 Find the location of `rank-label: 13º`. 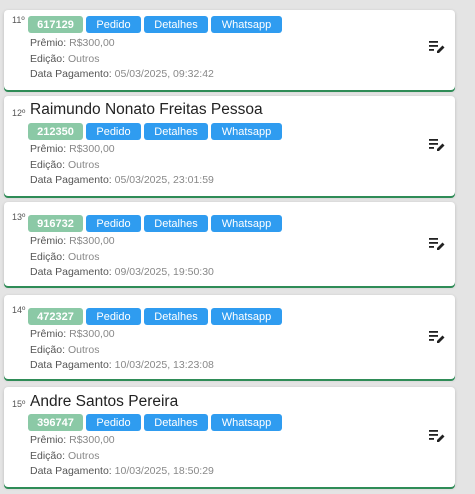

rank-label: 13º is located at coordinates (19, 217).